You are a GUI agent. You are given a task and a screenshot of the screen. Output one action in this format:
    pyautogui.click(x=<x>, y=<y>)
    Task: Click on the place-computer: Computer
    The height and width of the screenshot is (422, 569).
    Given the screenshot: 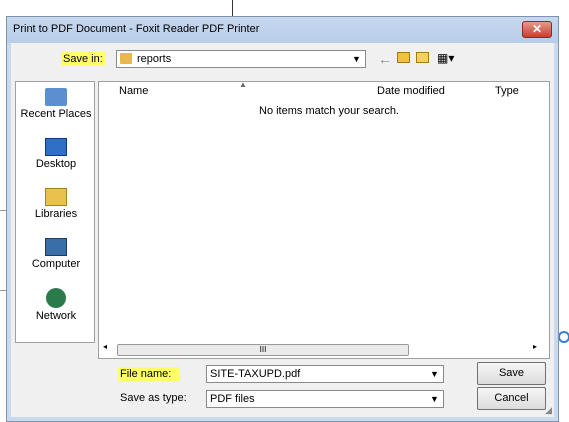 What is the action you would take?
    pyautogui.click(x=56, y=254)
    